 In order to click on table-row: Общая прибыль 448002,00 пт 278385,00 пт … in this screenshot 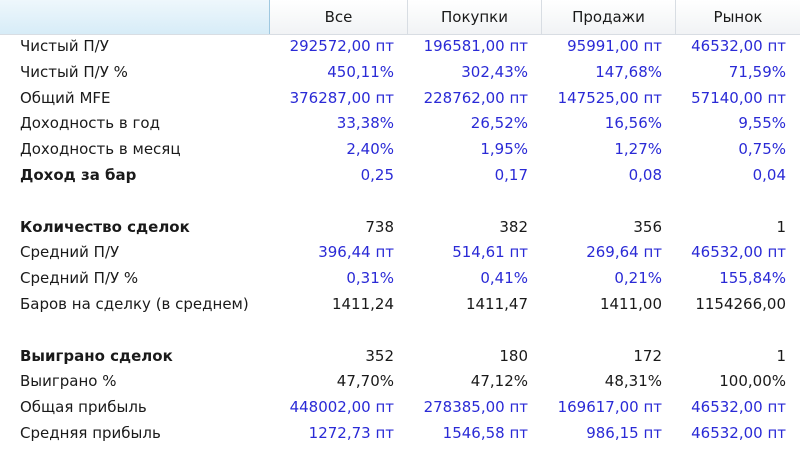, I will do `click(400, 408)`.